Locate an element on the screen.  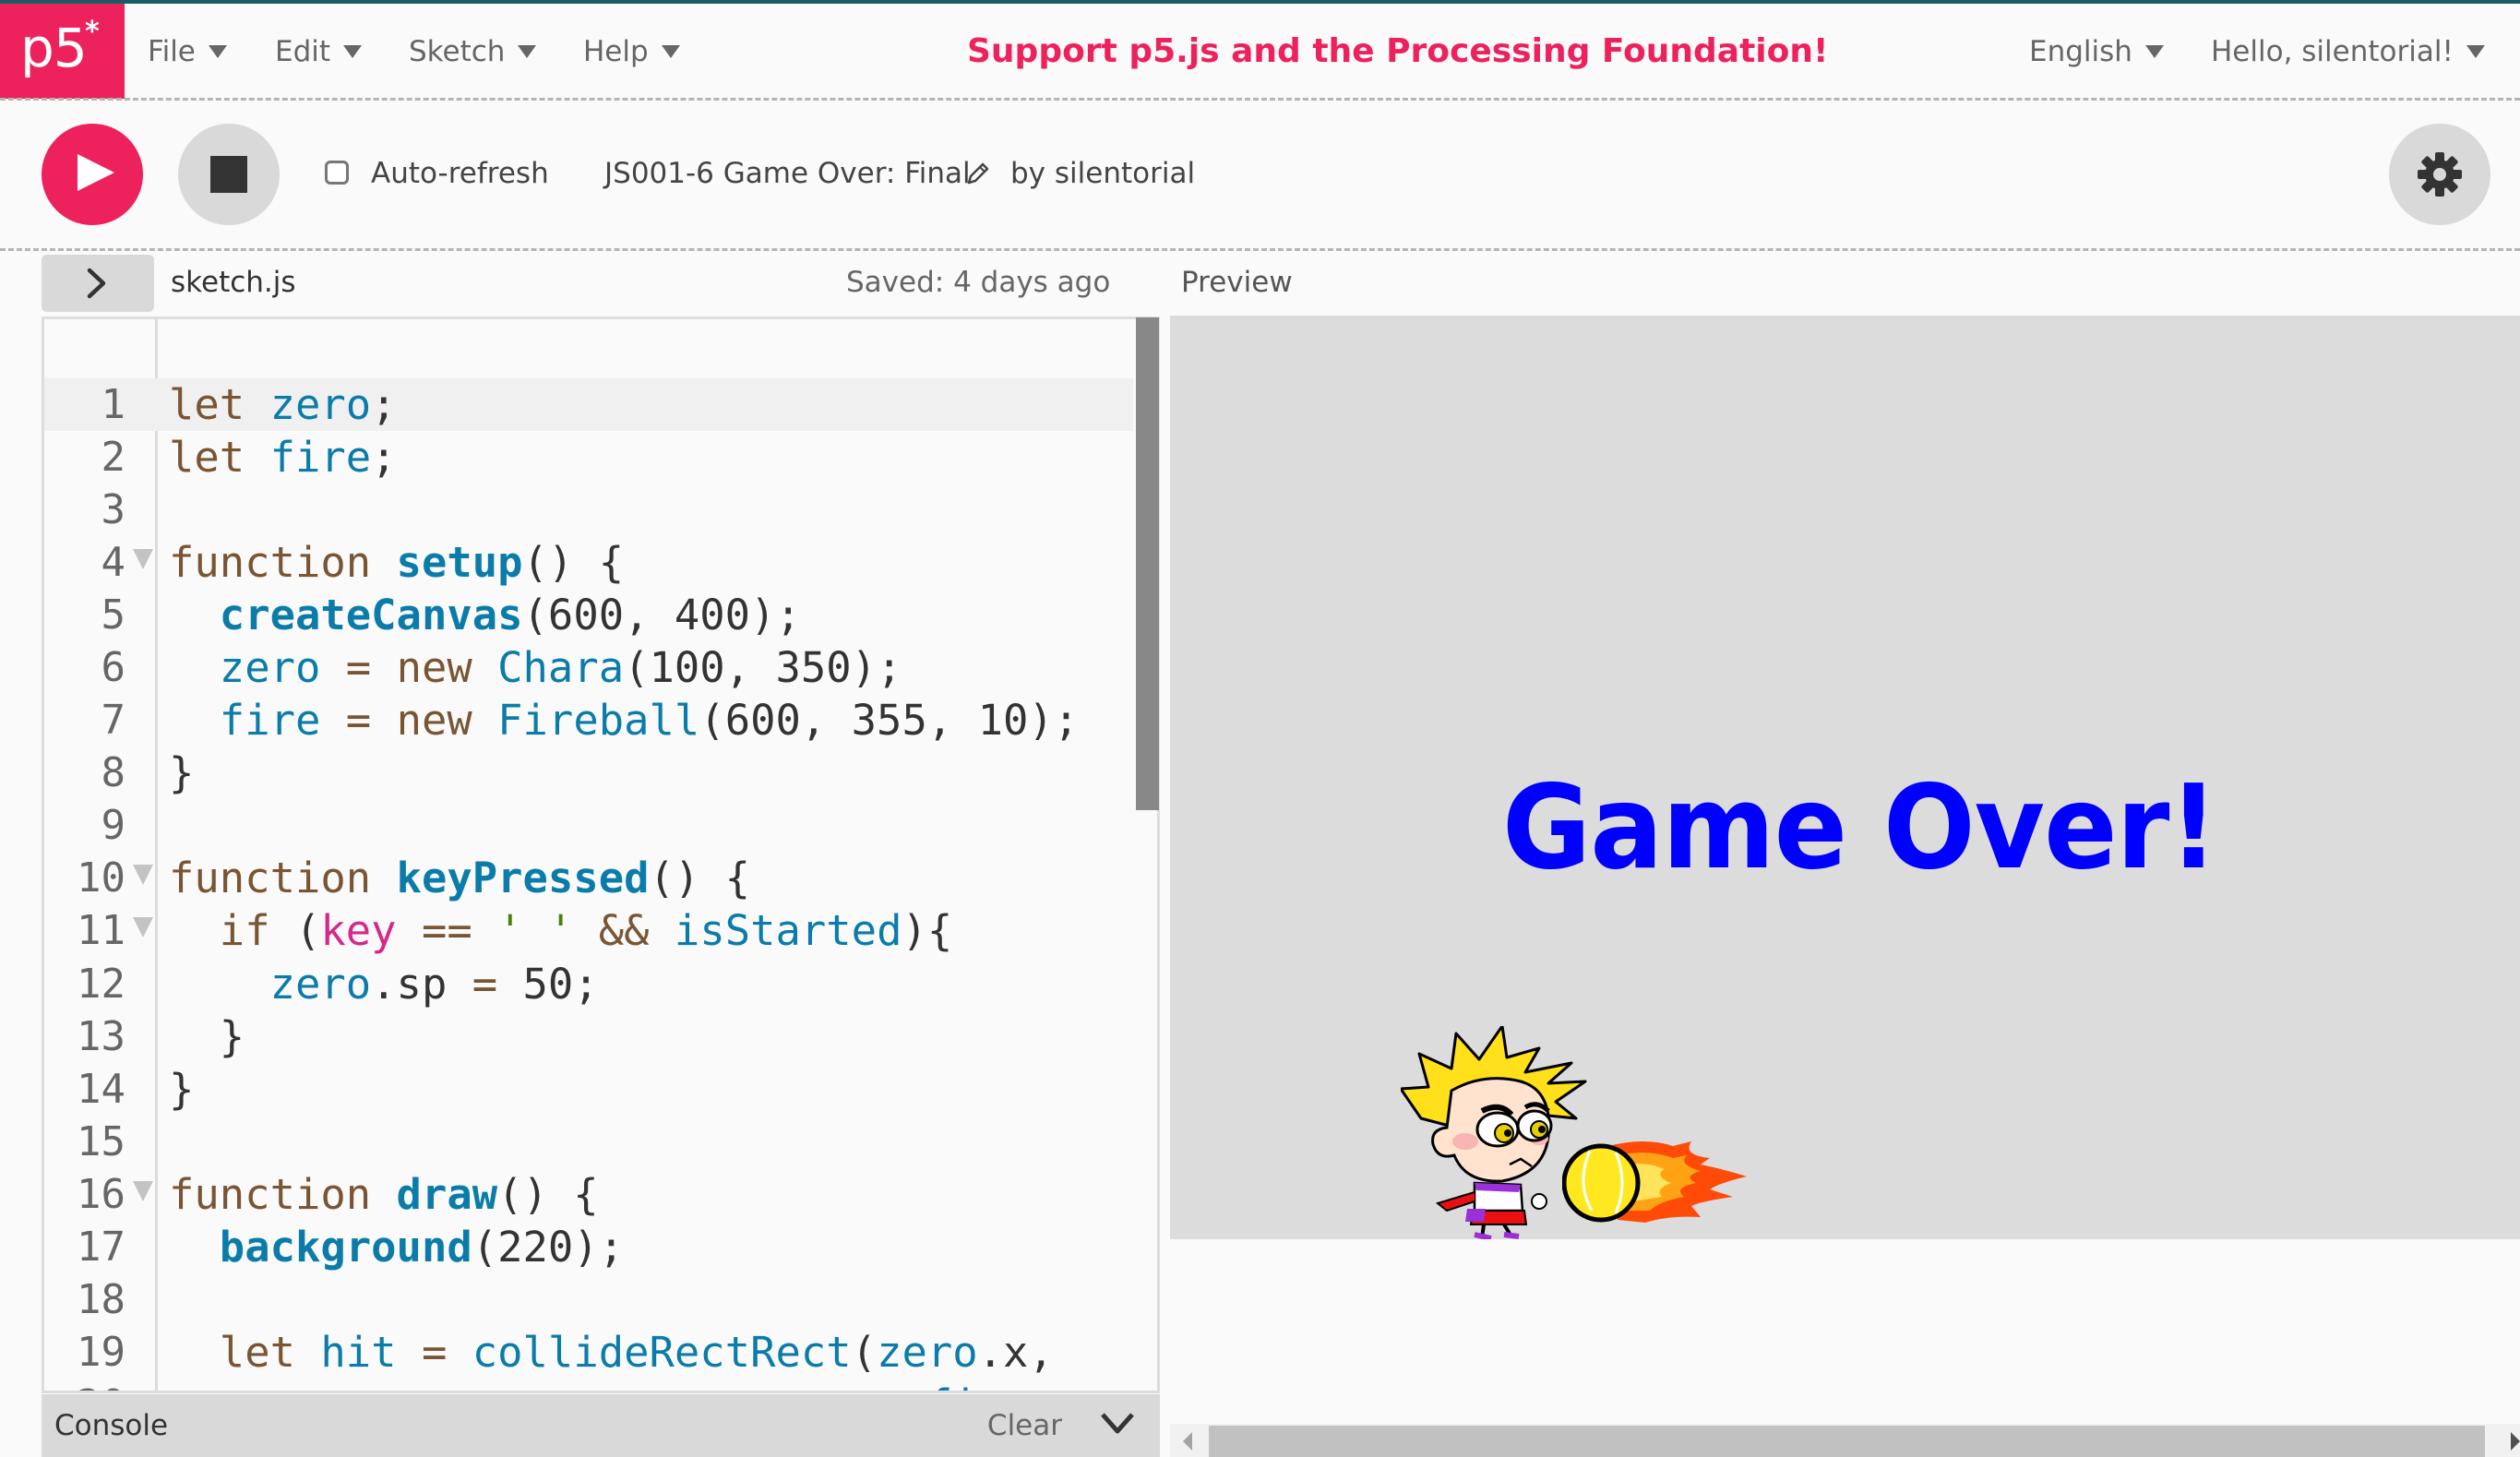
chevron-down-icon is located at coordinates (1117, 1423).